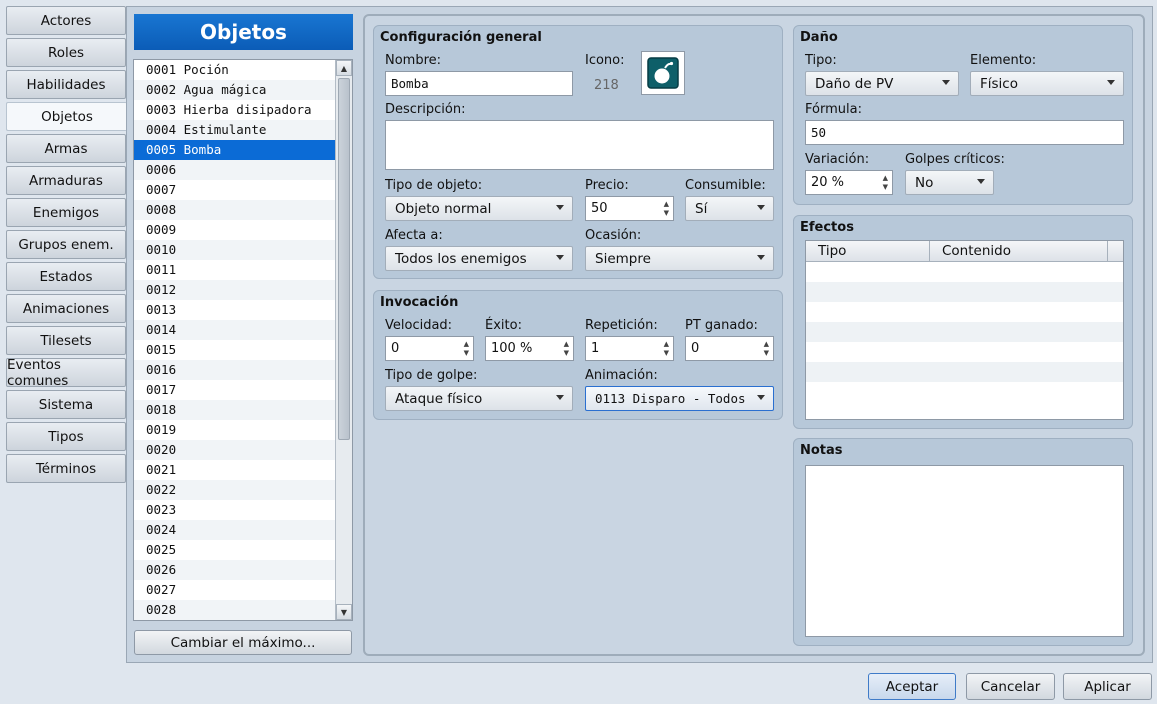 This screenshot has height=704, width=1157. Describe the element at coordinates (235, 370) in the screenshot. I see `list-item: 0016` at that location.